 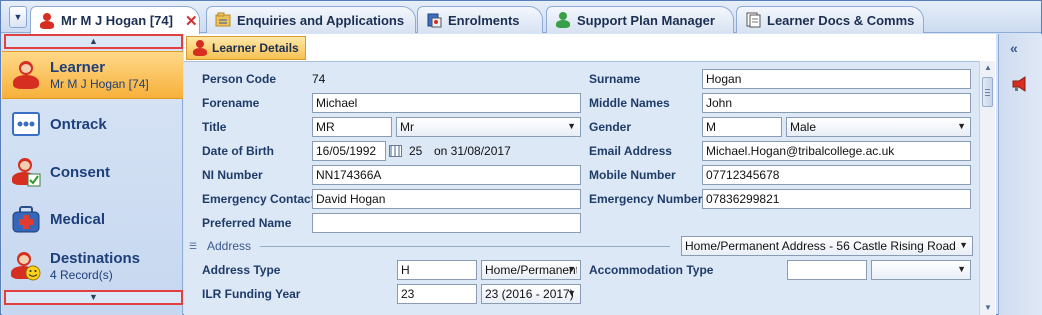 I want to click on tab-learner-record: Mr M J Hogan [74] ✕, so click(x=115, y=20).